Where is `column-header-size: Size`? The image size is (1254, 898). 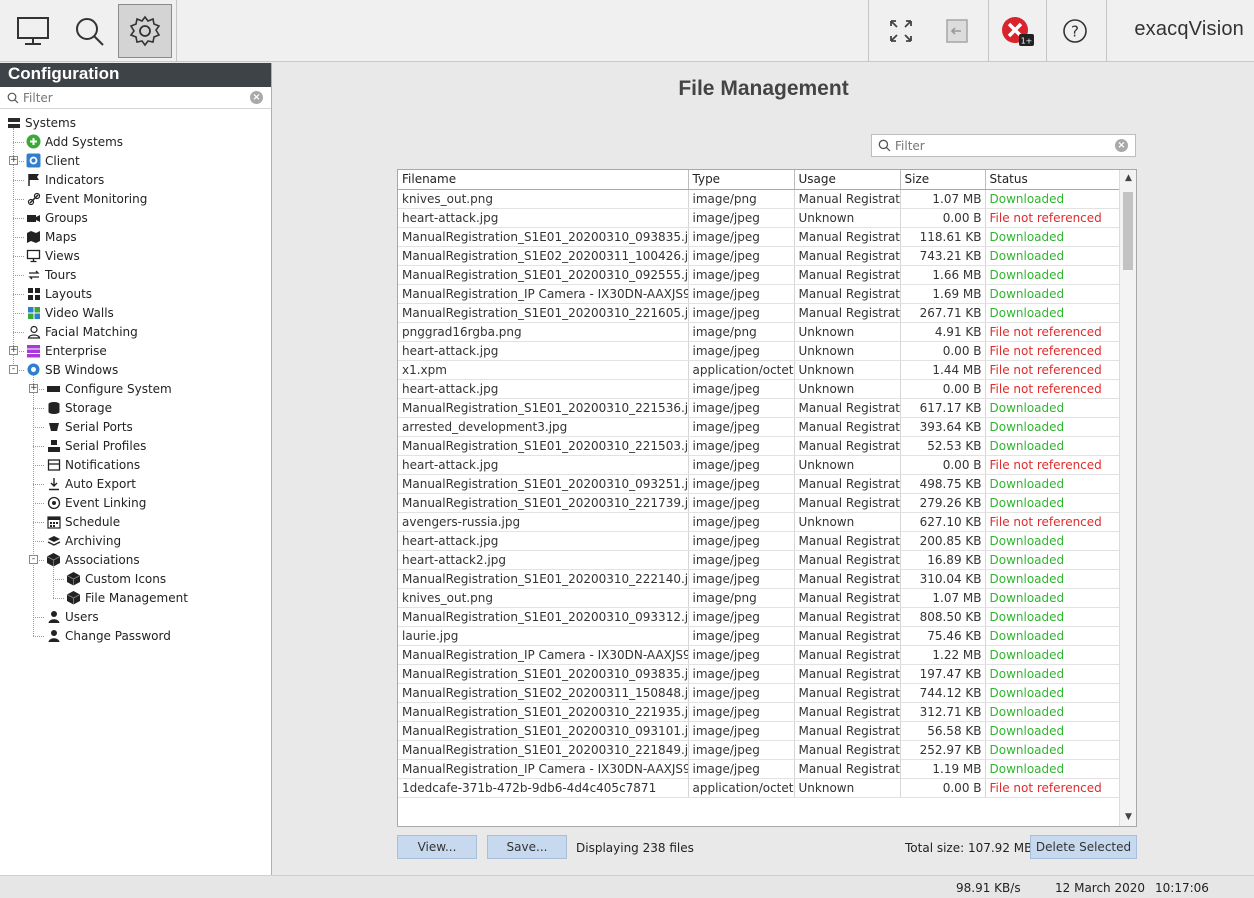
column-header-size: Size is located at coordinates (943, 180).